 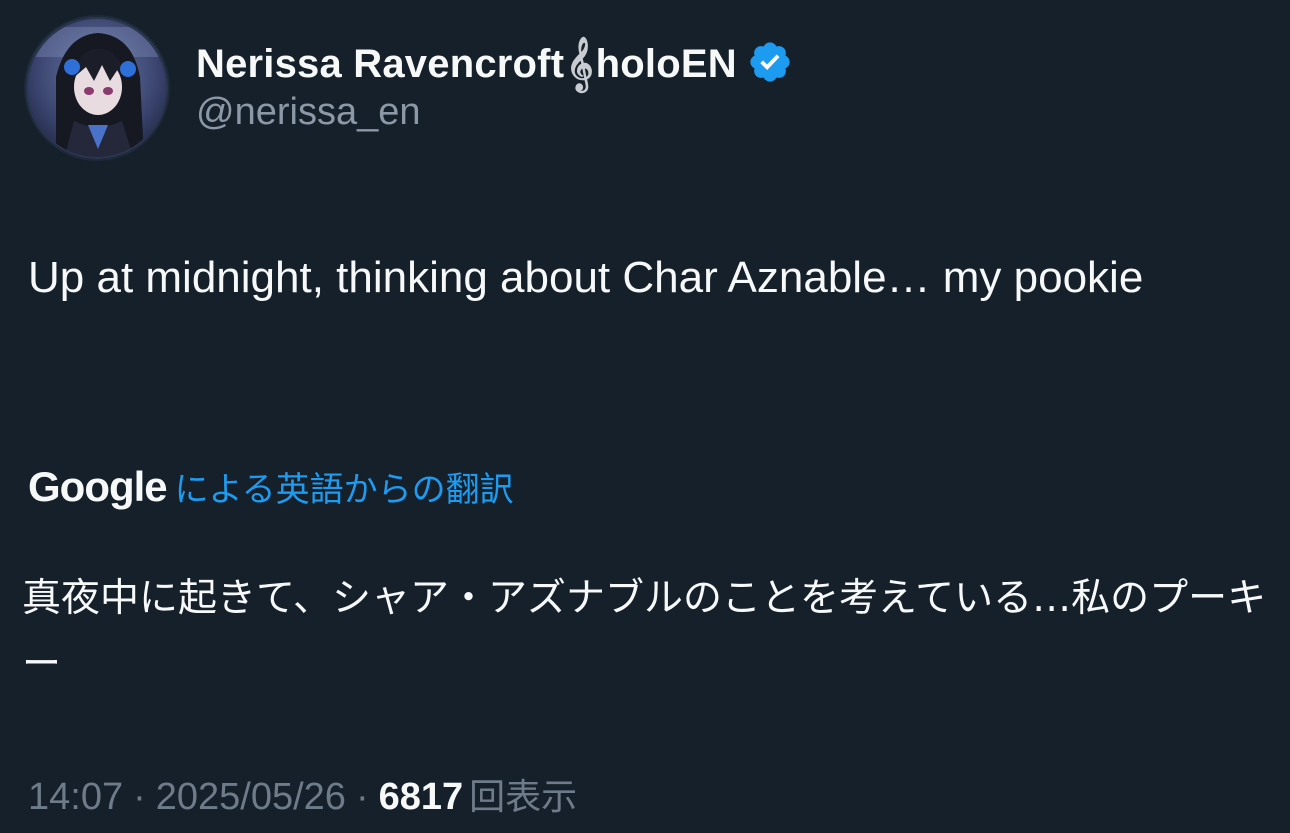 What do you see at coordinates (494, 112) in the screenshot?
I see `author-handle: @nerissa_en` at bounding box center [494, 112].